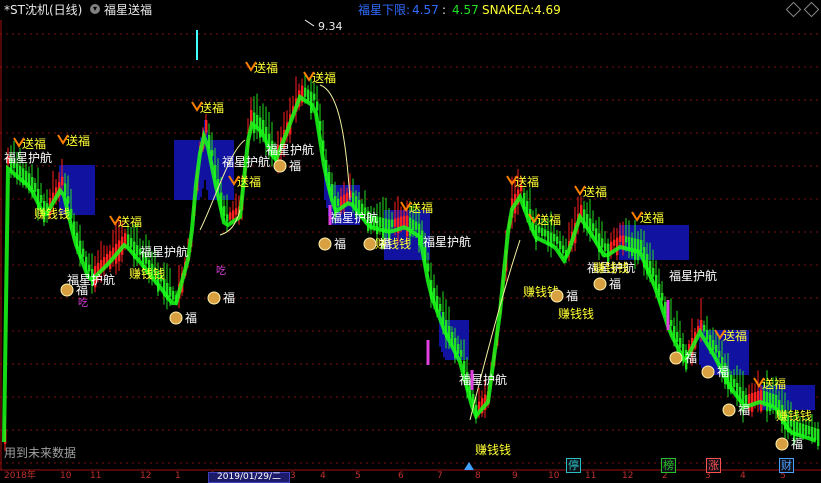 Image resolution: width=821 pixels, height=483 pixels. Describe the element at coordinates (515, 476) in the screenshot. I see `x-axis-tick-label: 9` at that location.